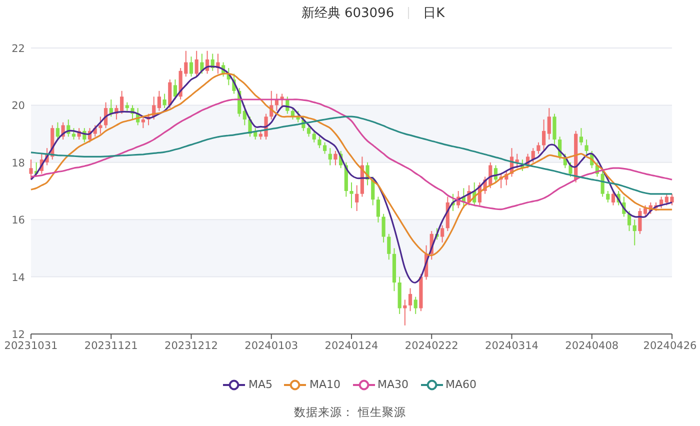  I want to click on y-axis-label: 12, so click(18, 335).